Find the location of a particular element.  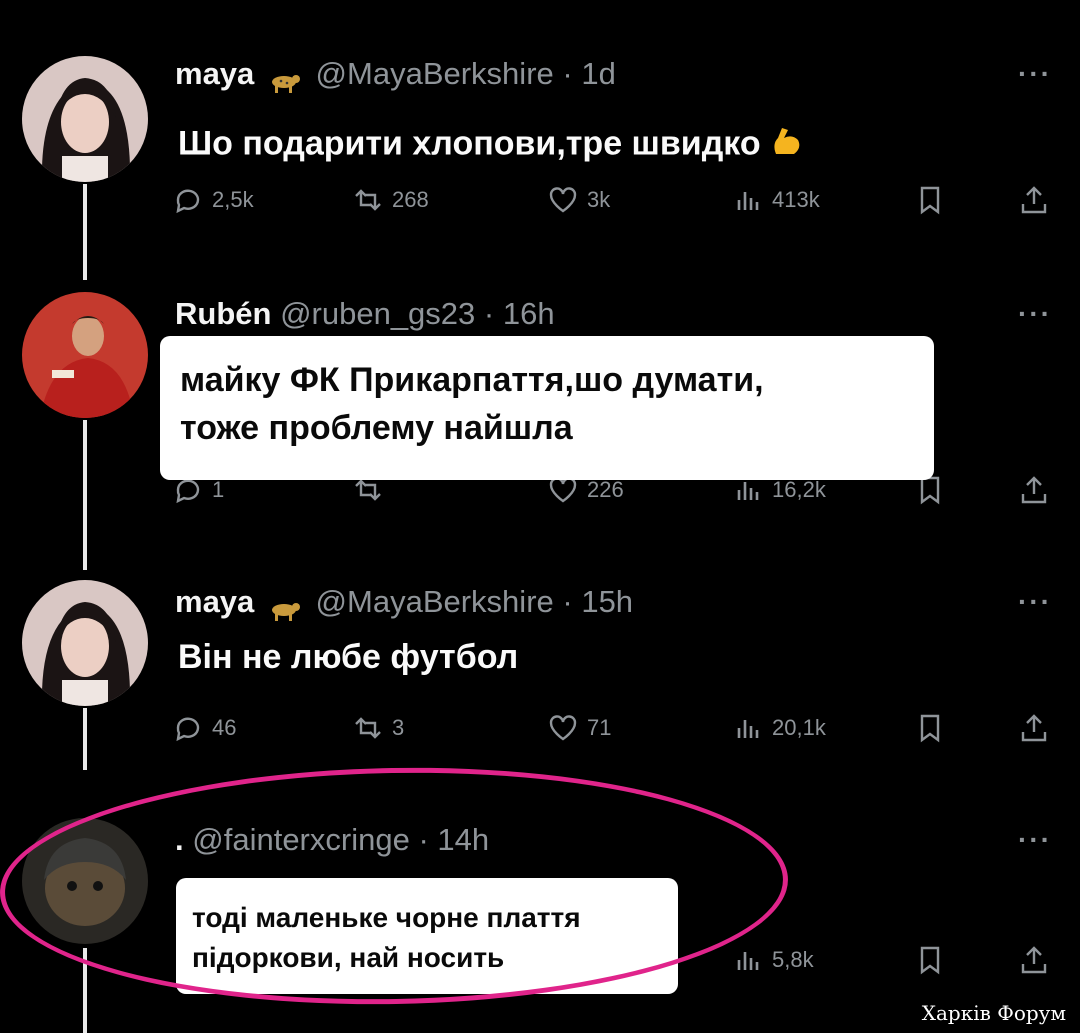

tweet-header: Rubén @ruben_gs23 · 16h is located at coordinates (365, 314).